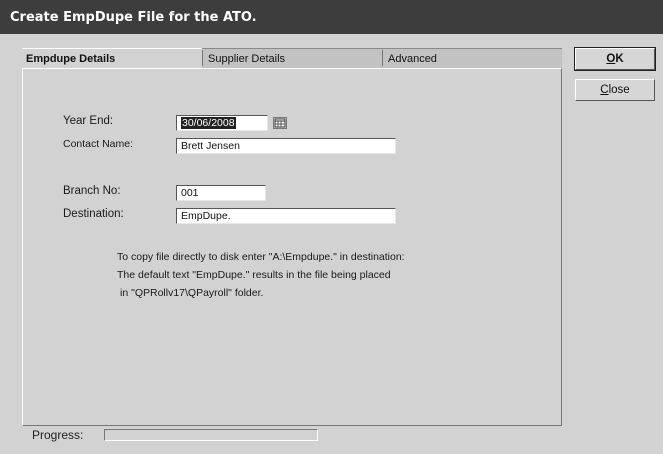 The height and width of the screenshot is (454, 663). Describe the element at coordinates (93, 214) in the screenshot. I see `destination-label: Destination:` at that location.